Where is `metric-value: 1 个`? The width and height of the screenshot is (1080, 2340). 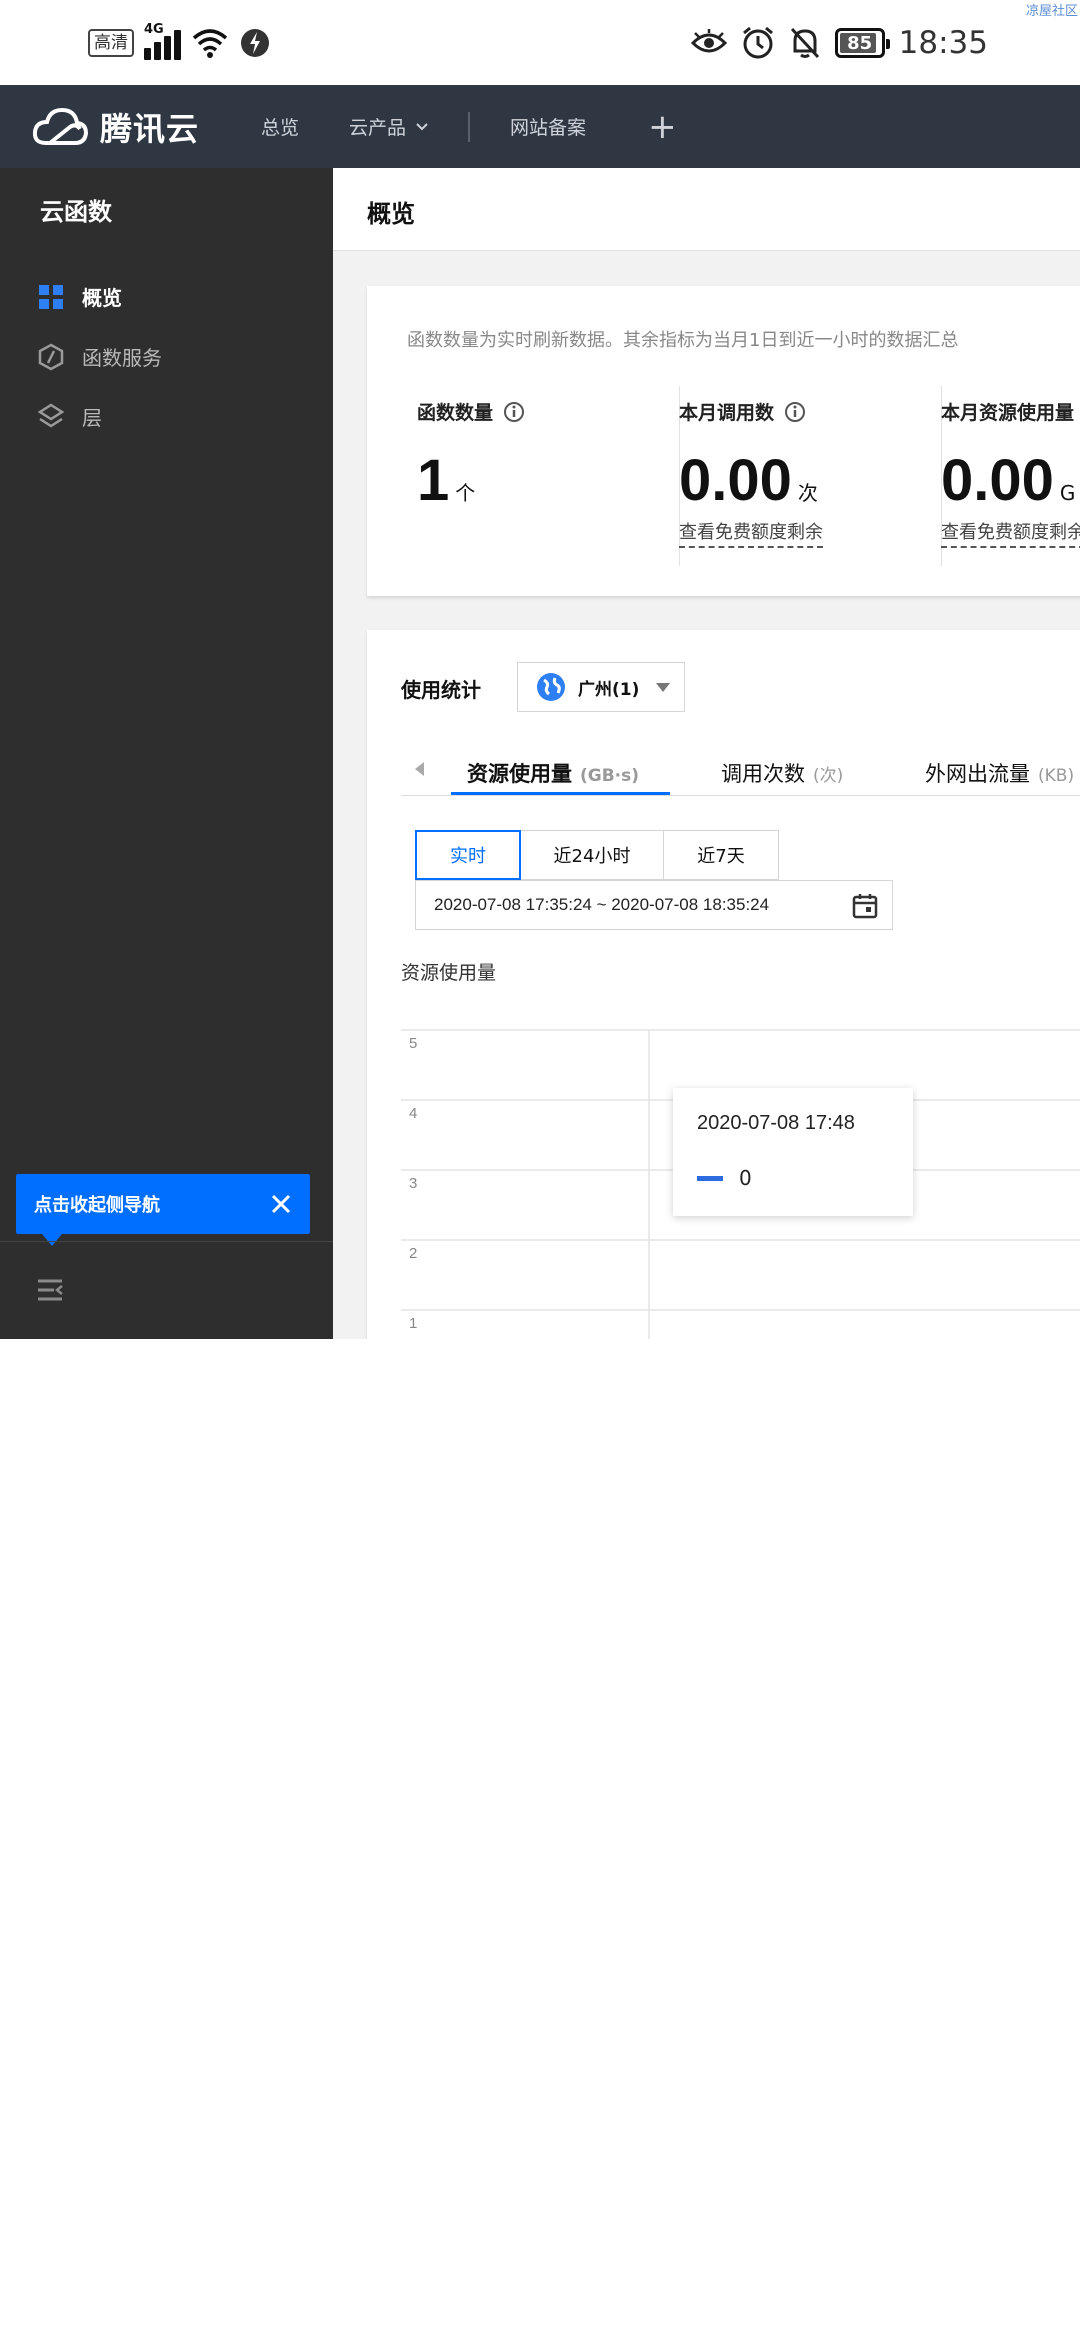
metric-value: 1 个 is located at coordinates (471, 480).